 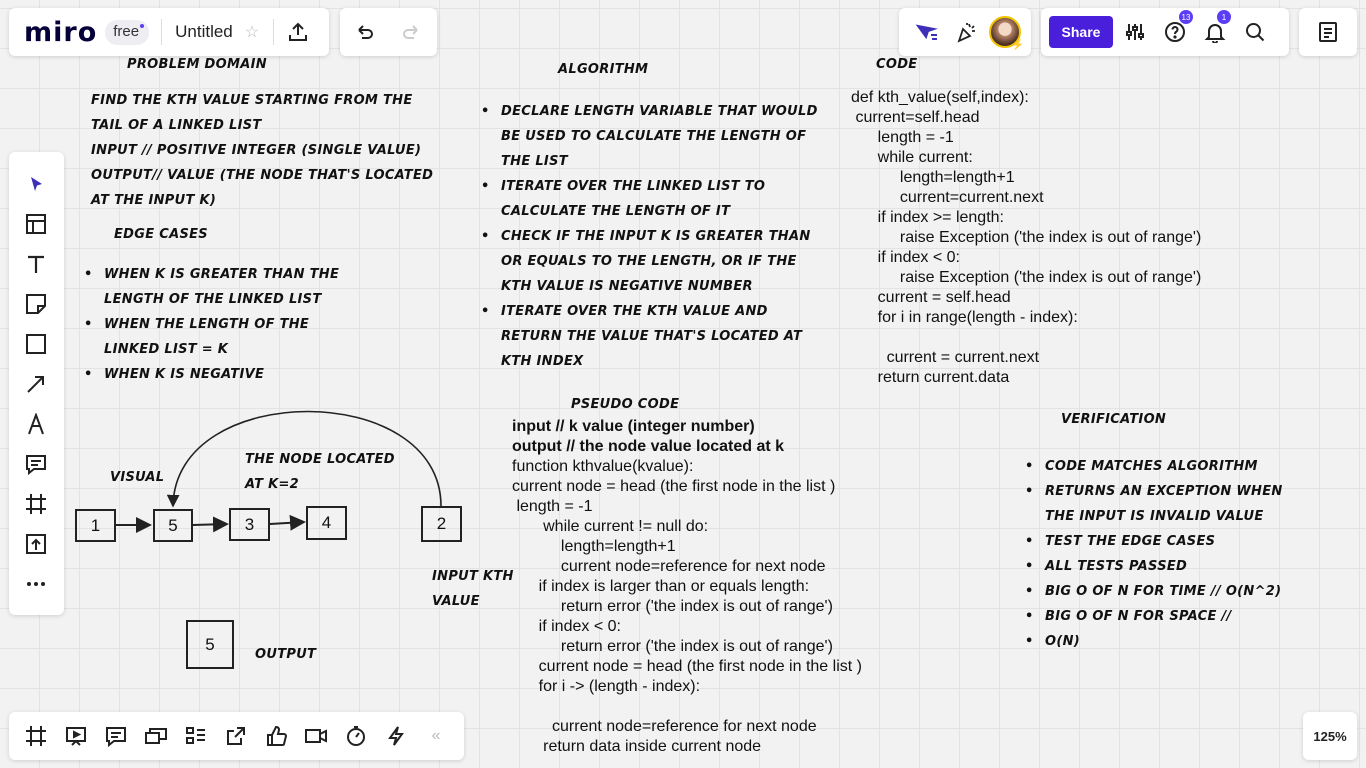 I want to click on list-node: 1, so click(x=95, y=525).